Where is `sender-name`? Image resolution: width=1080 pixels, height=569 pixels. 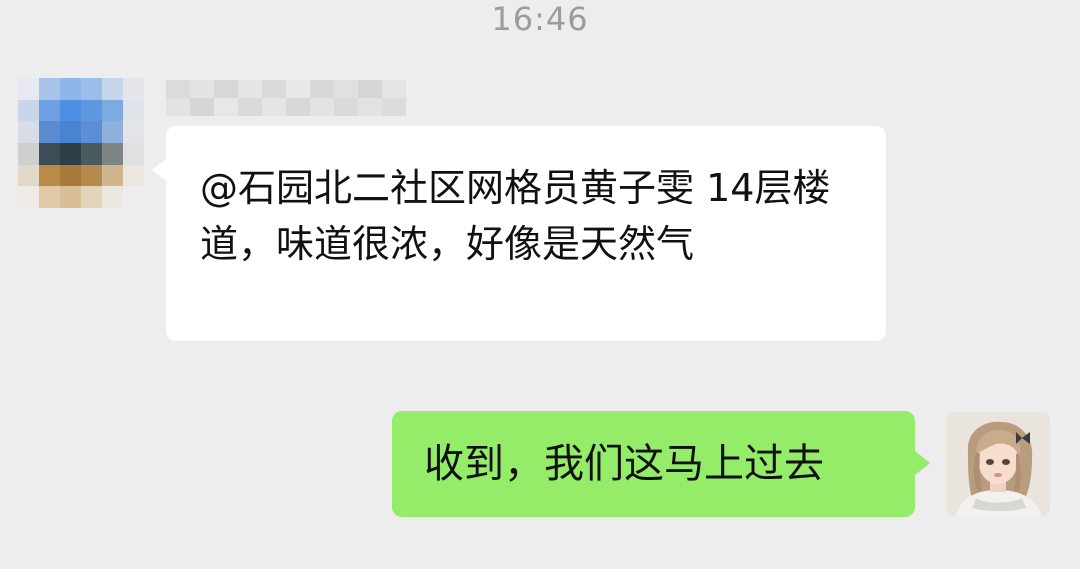
sender-name is located at coordinates (286, 98).